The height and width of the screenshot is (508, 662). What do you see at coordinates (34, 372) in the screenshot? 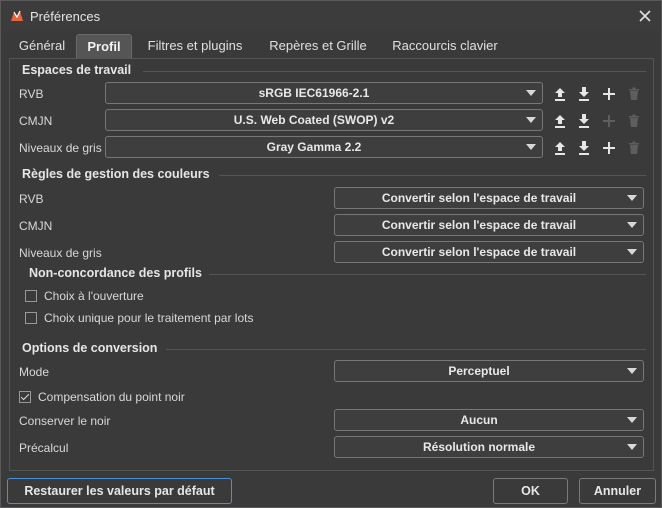
I see `mode-label: Mode` at bounding box center [34, 372].